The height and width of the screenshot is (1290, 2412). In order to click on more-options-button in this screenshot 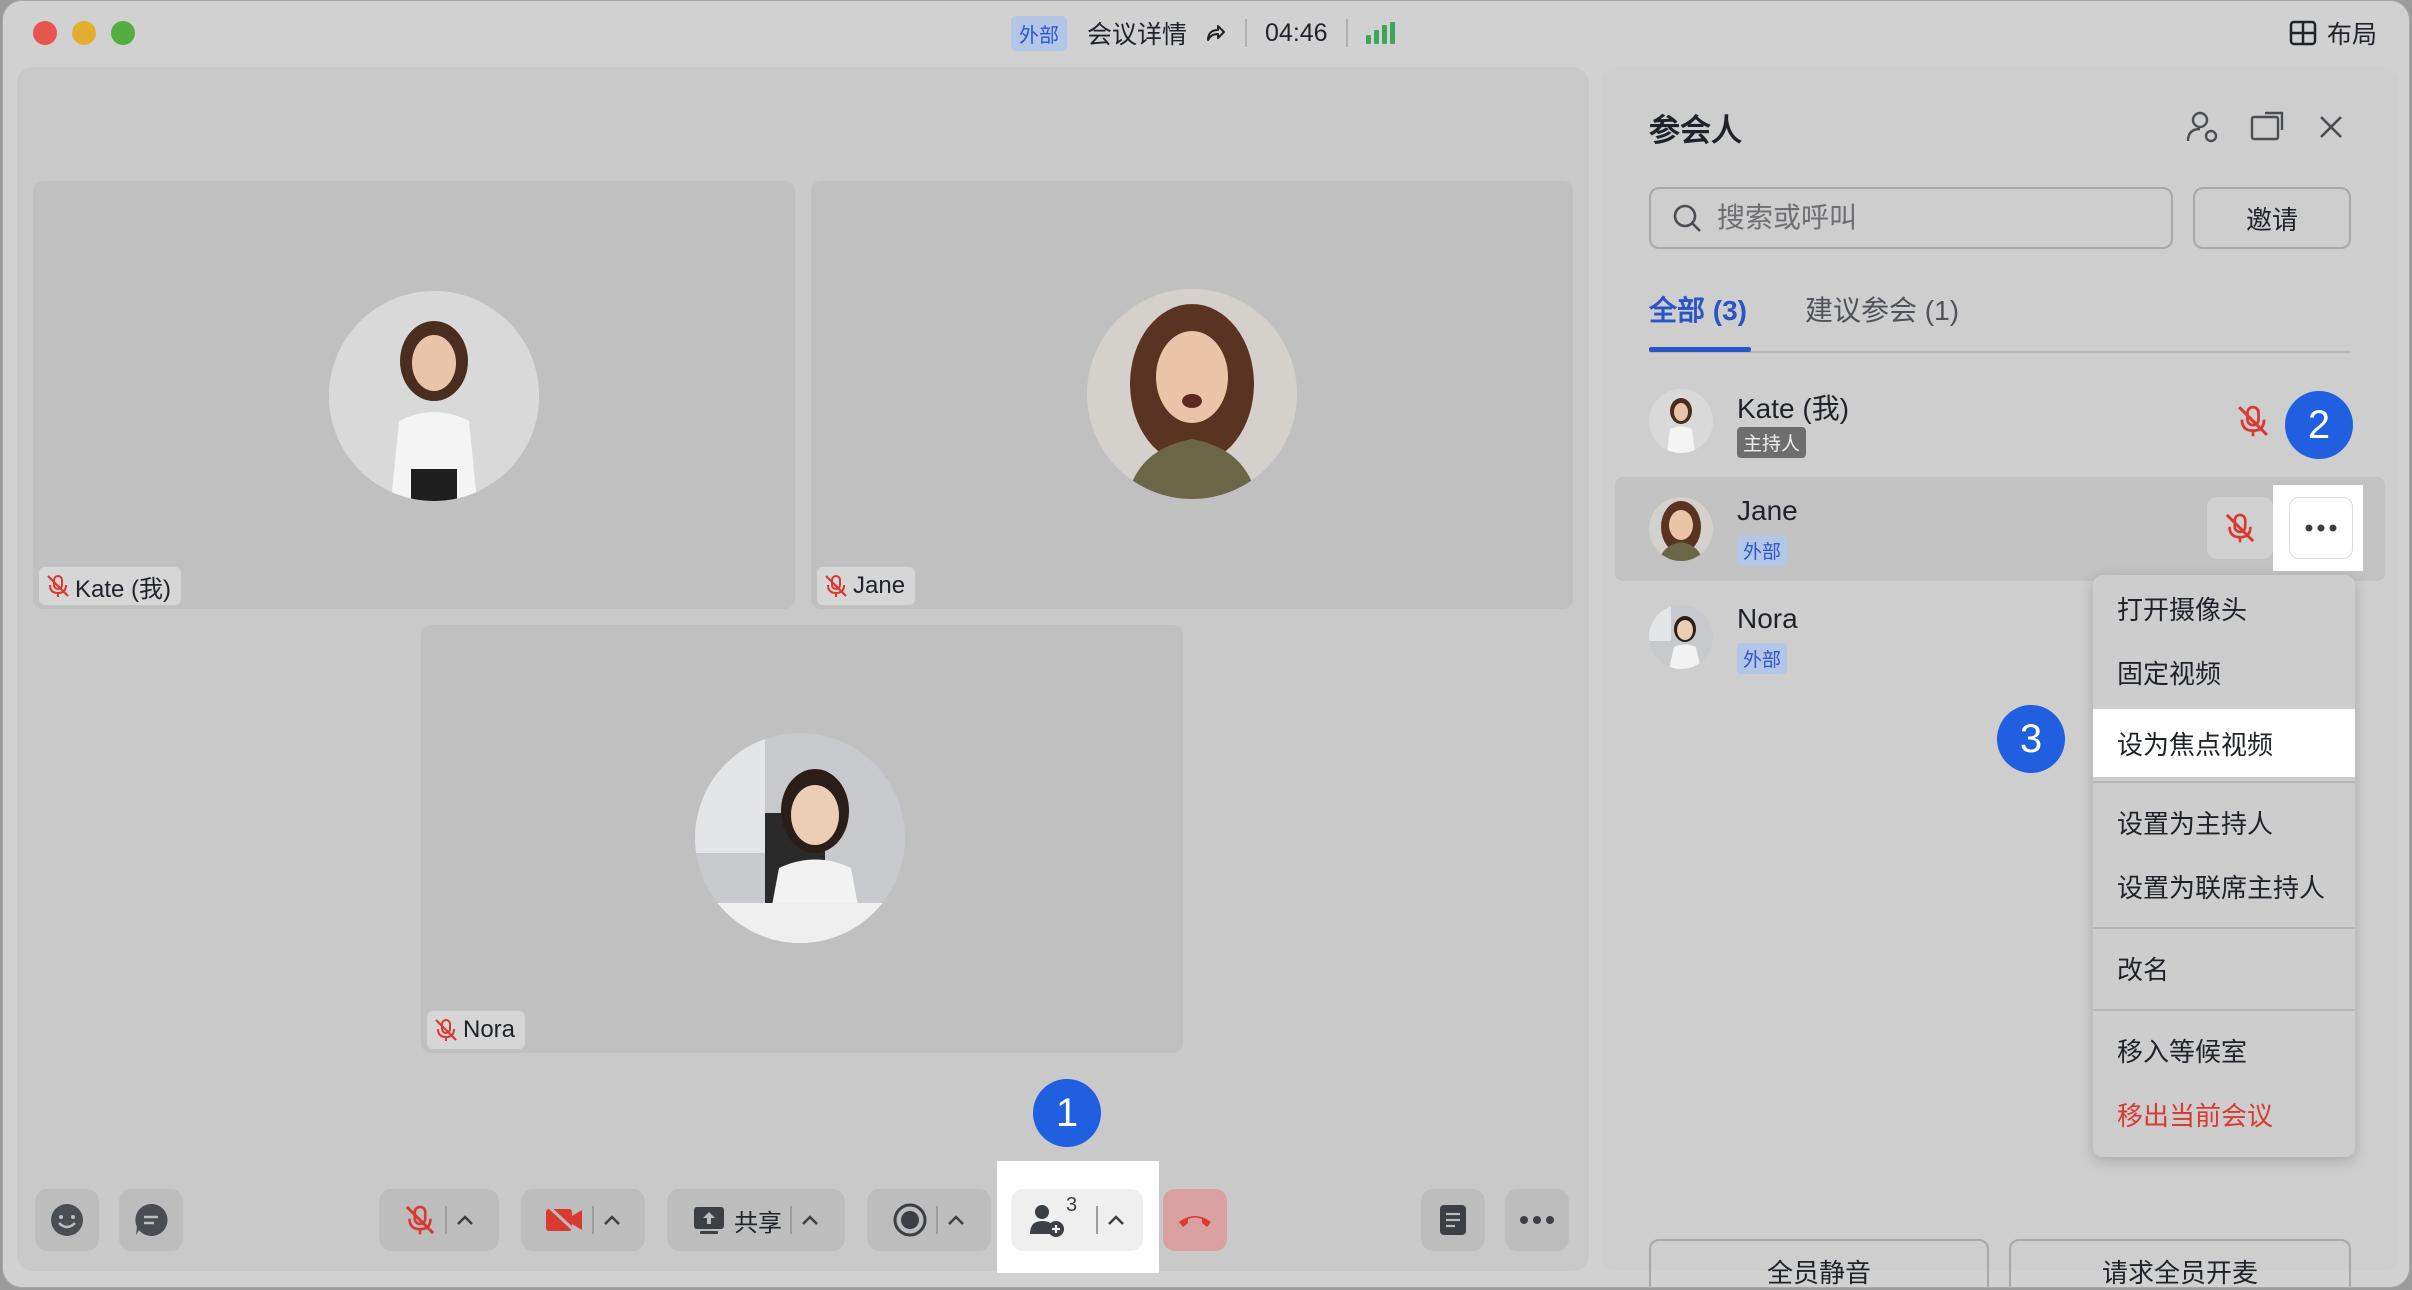, I will do `click(1537, 1220)`.